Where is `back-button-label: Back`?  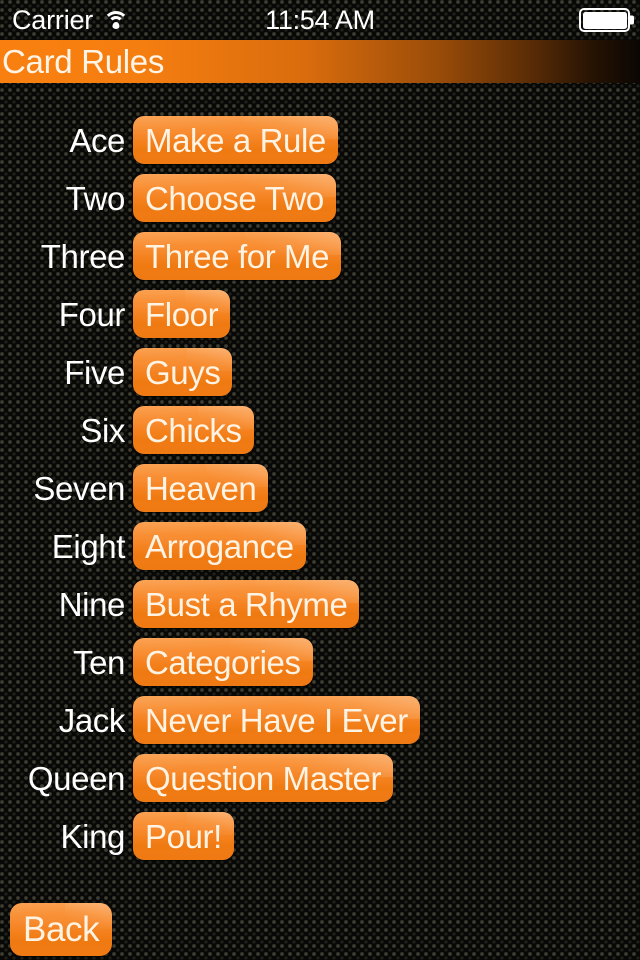 back-button-label: Back is located at coordinates (61, 929).